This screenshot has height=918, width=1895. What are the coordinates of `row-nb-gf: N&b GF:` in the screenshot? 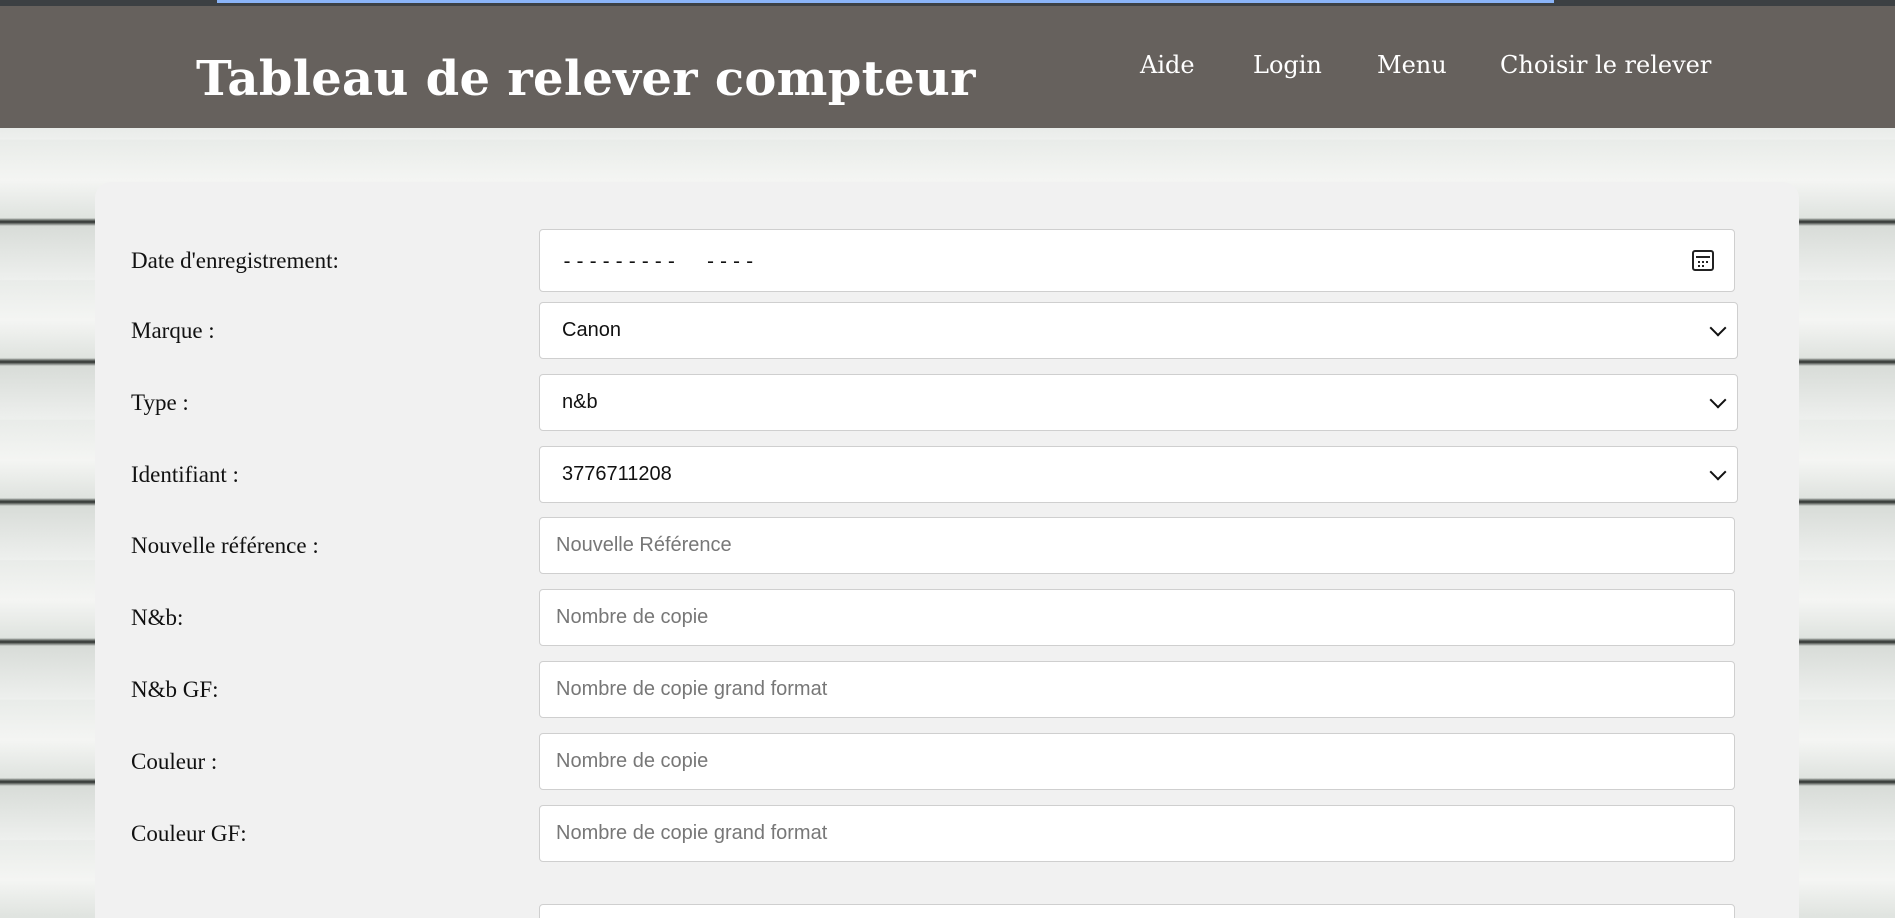 It's located at (947, 689).